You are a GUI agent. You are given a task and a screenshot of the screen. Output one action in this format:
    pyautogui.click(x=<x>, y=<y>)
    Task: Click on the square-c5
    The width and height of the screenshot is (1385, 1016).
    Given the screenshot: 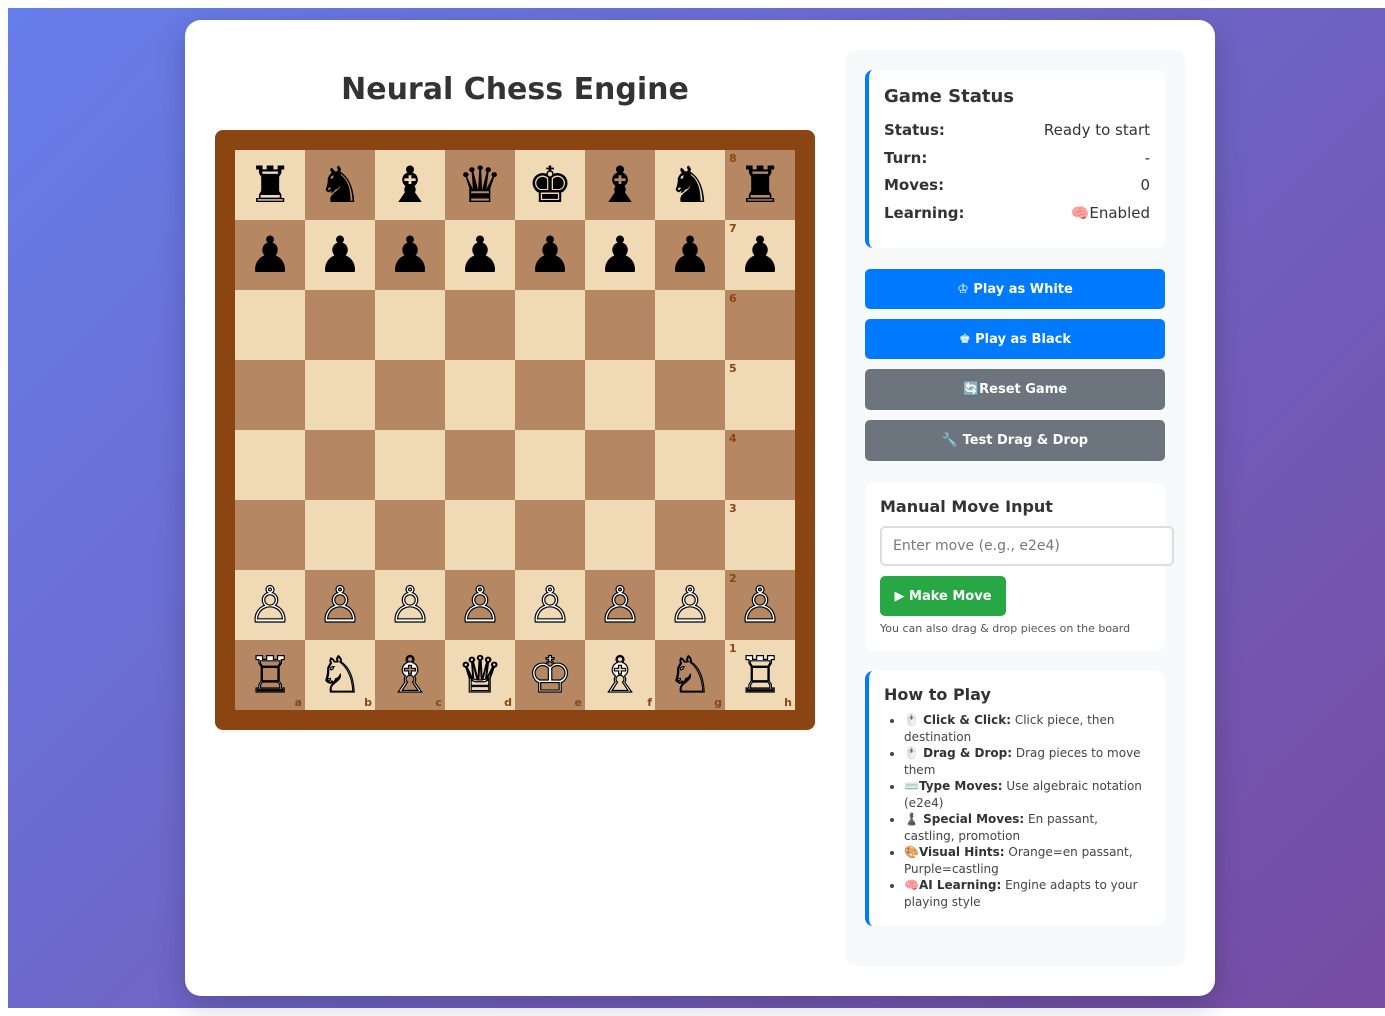 What is the action you would take?
    pyautogui.click(x=410, y=395)
    